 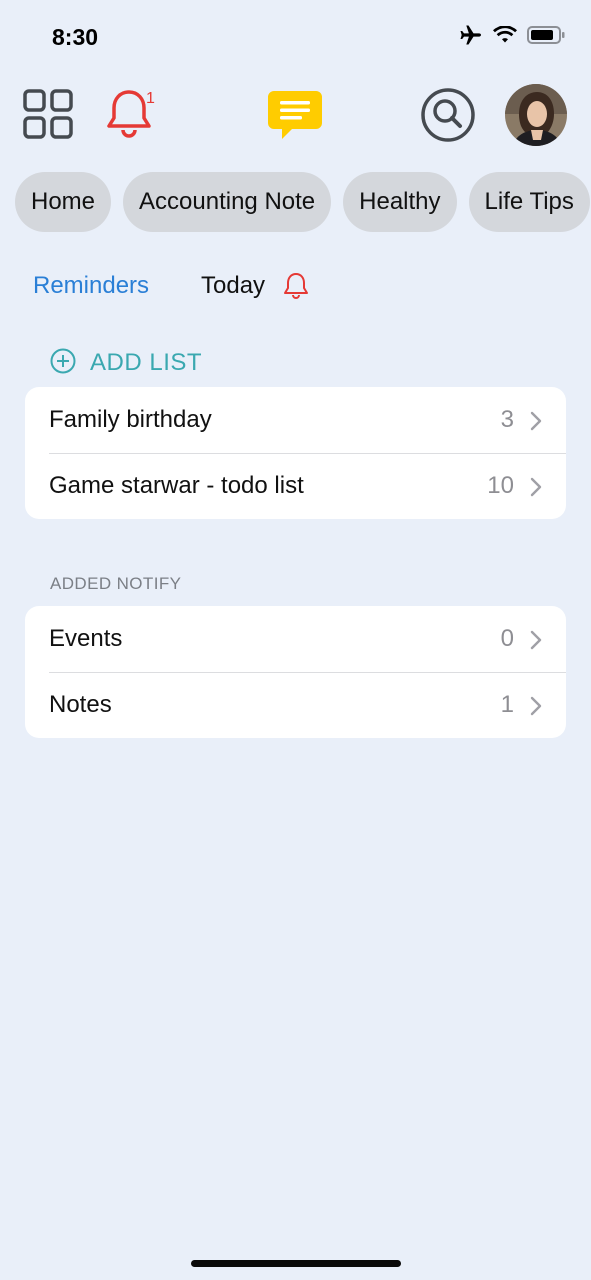 I want to click on list-item: Family birthday 3, so click(x=295, y=420).